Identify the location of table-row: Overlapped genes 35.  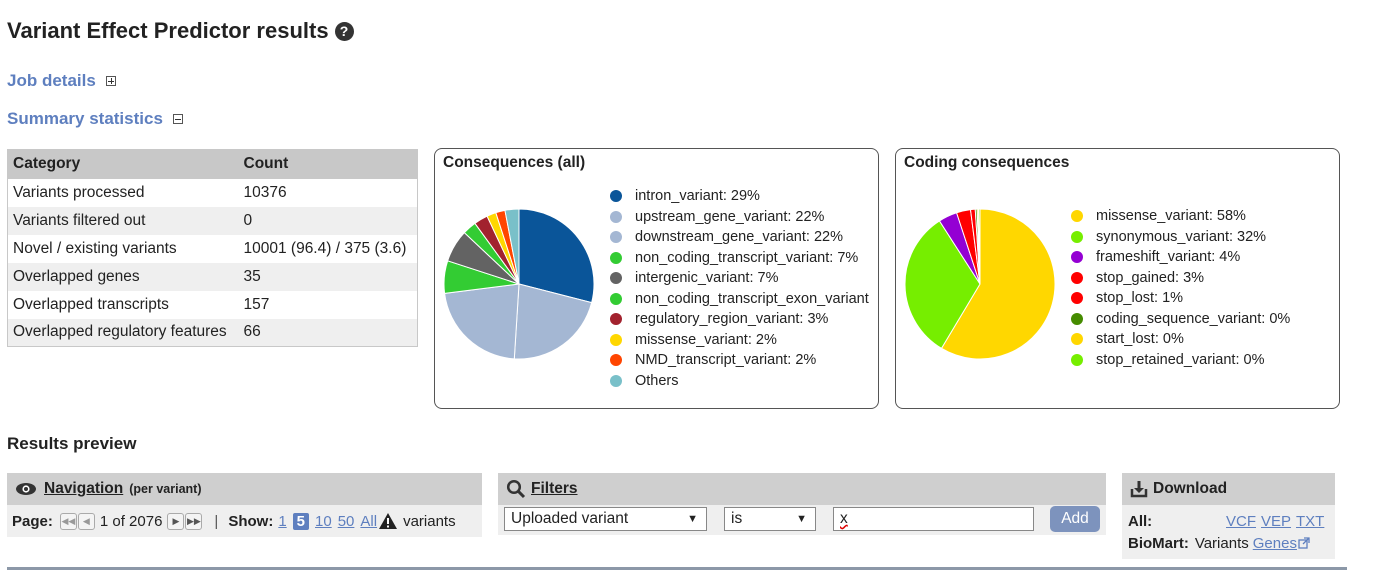
(212, 276).